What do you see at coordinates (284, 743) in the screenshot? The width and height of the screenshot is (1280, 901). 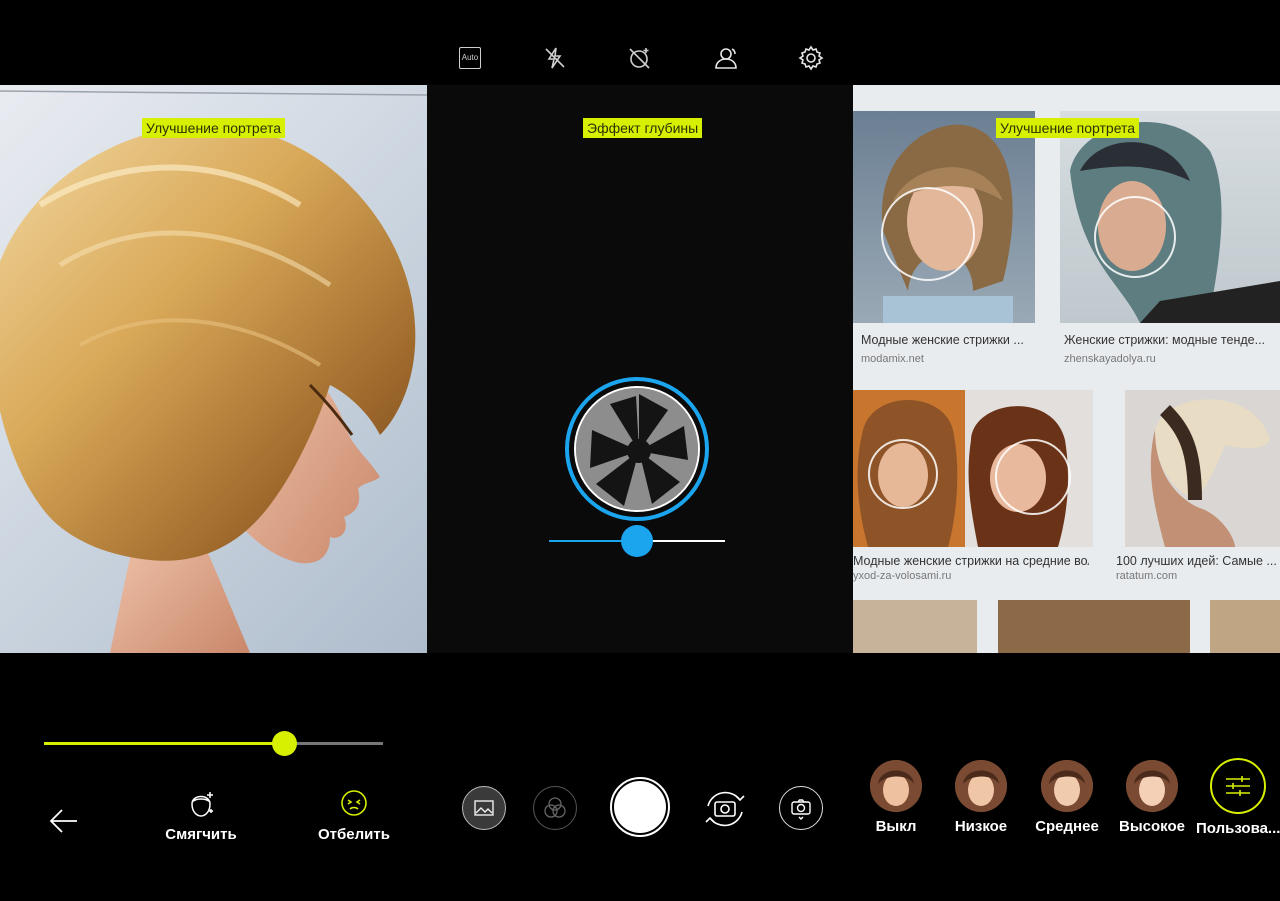 I see `beauty-slider-handle` at bounding box center [284, 743].